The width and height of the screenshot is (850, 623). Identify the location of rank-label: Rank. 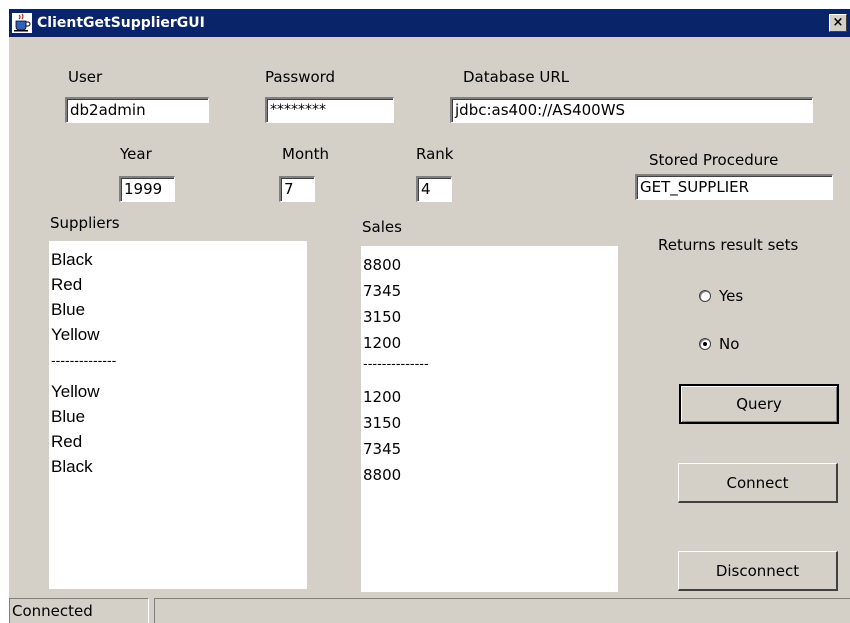
(435, 154).